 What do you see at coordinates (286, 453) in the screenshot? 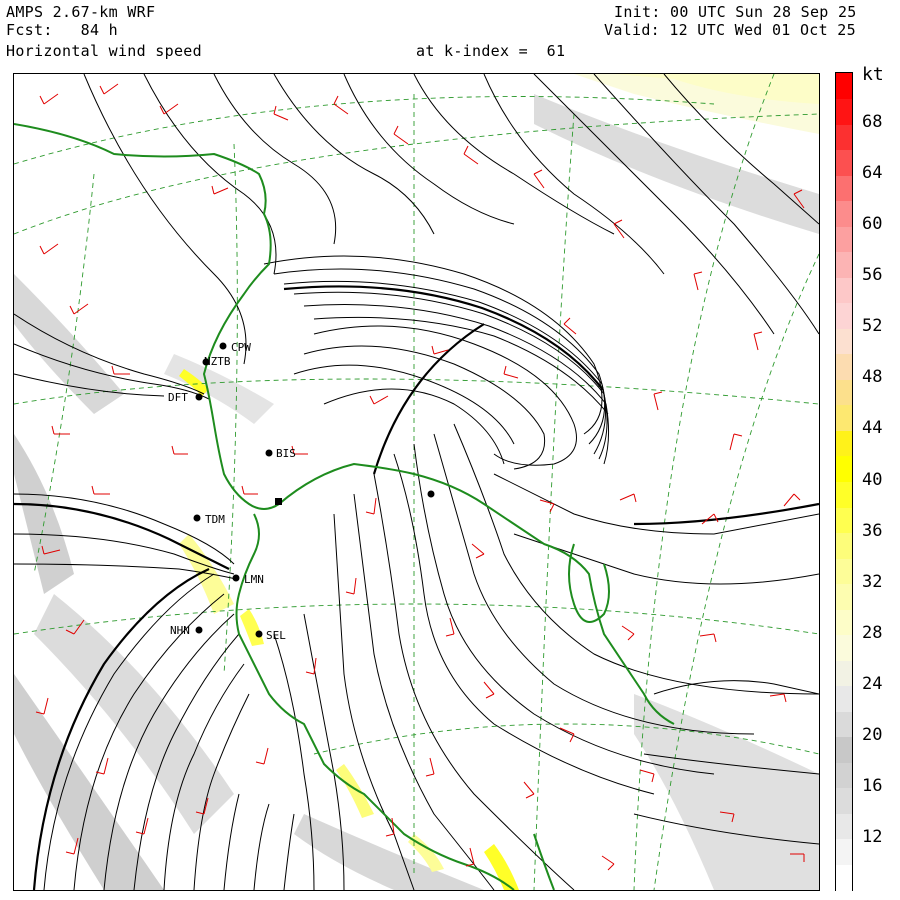
I see `station-label-bis: BIS` at bounding box center [286, 453].